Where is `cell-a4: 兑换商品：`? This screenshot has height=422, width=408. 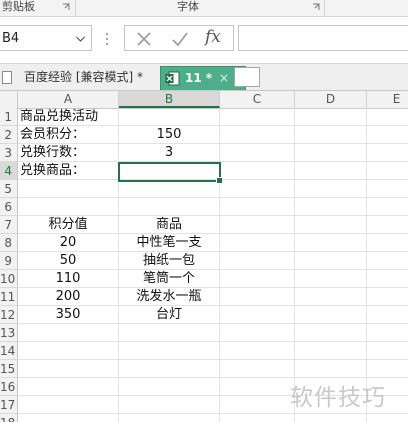 cell-a4: 兑换商品： is located at coordinates (68, 171).